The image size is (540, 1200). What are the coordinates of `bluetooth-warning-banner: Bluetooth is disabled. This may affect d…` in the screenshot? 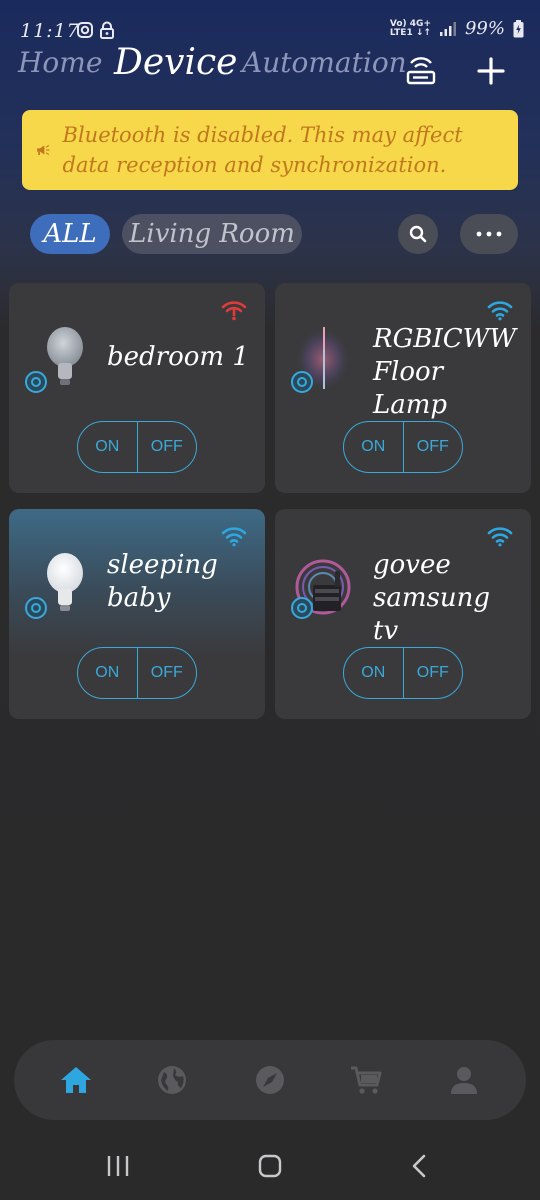 It's located at (270, 150).